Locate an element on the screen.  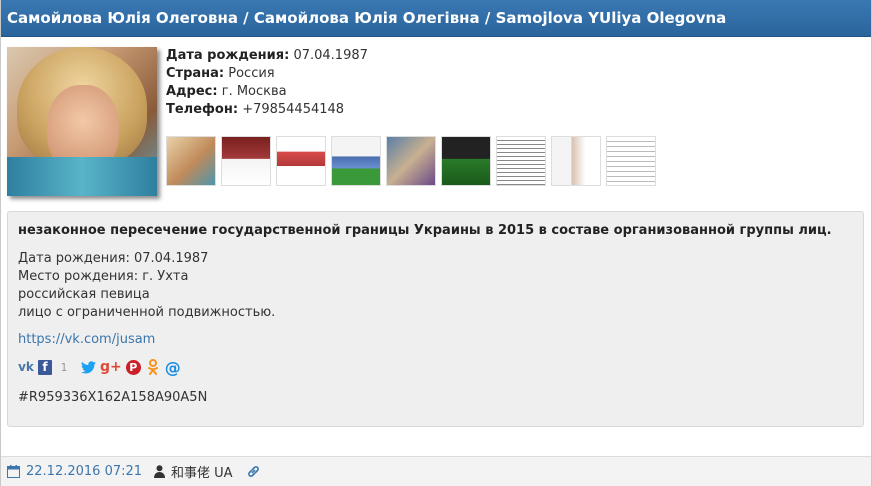
permalink-icon is located at coordinates (253, 471).